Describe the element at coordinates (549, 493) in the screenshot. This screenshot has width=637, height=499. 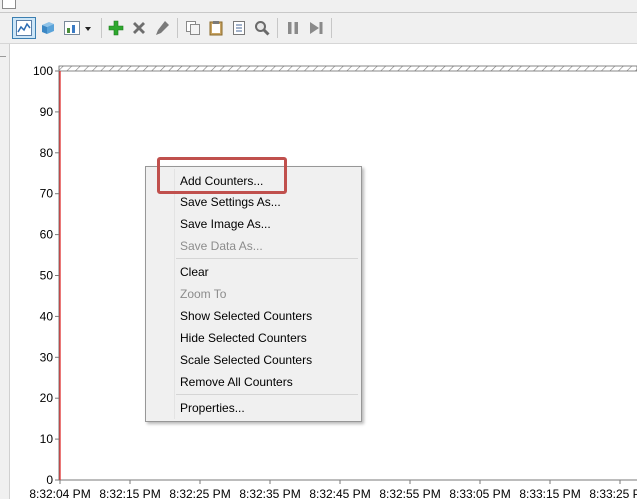
I see `x-tick-label: 8:33:15 PM` at that location.